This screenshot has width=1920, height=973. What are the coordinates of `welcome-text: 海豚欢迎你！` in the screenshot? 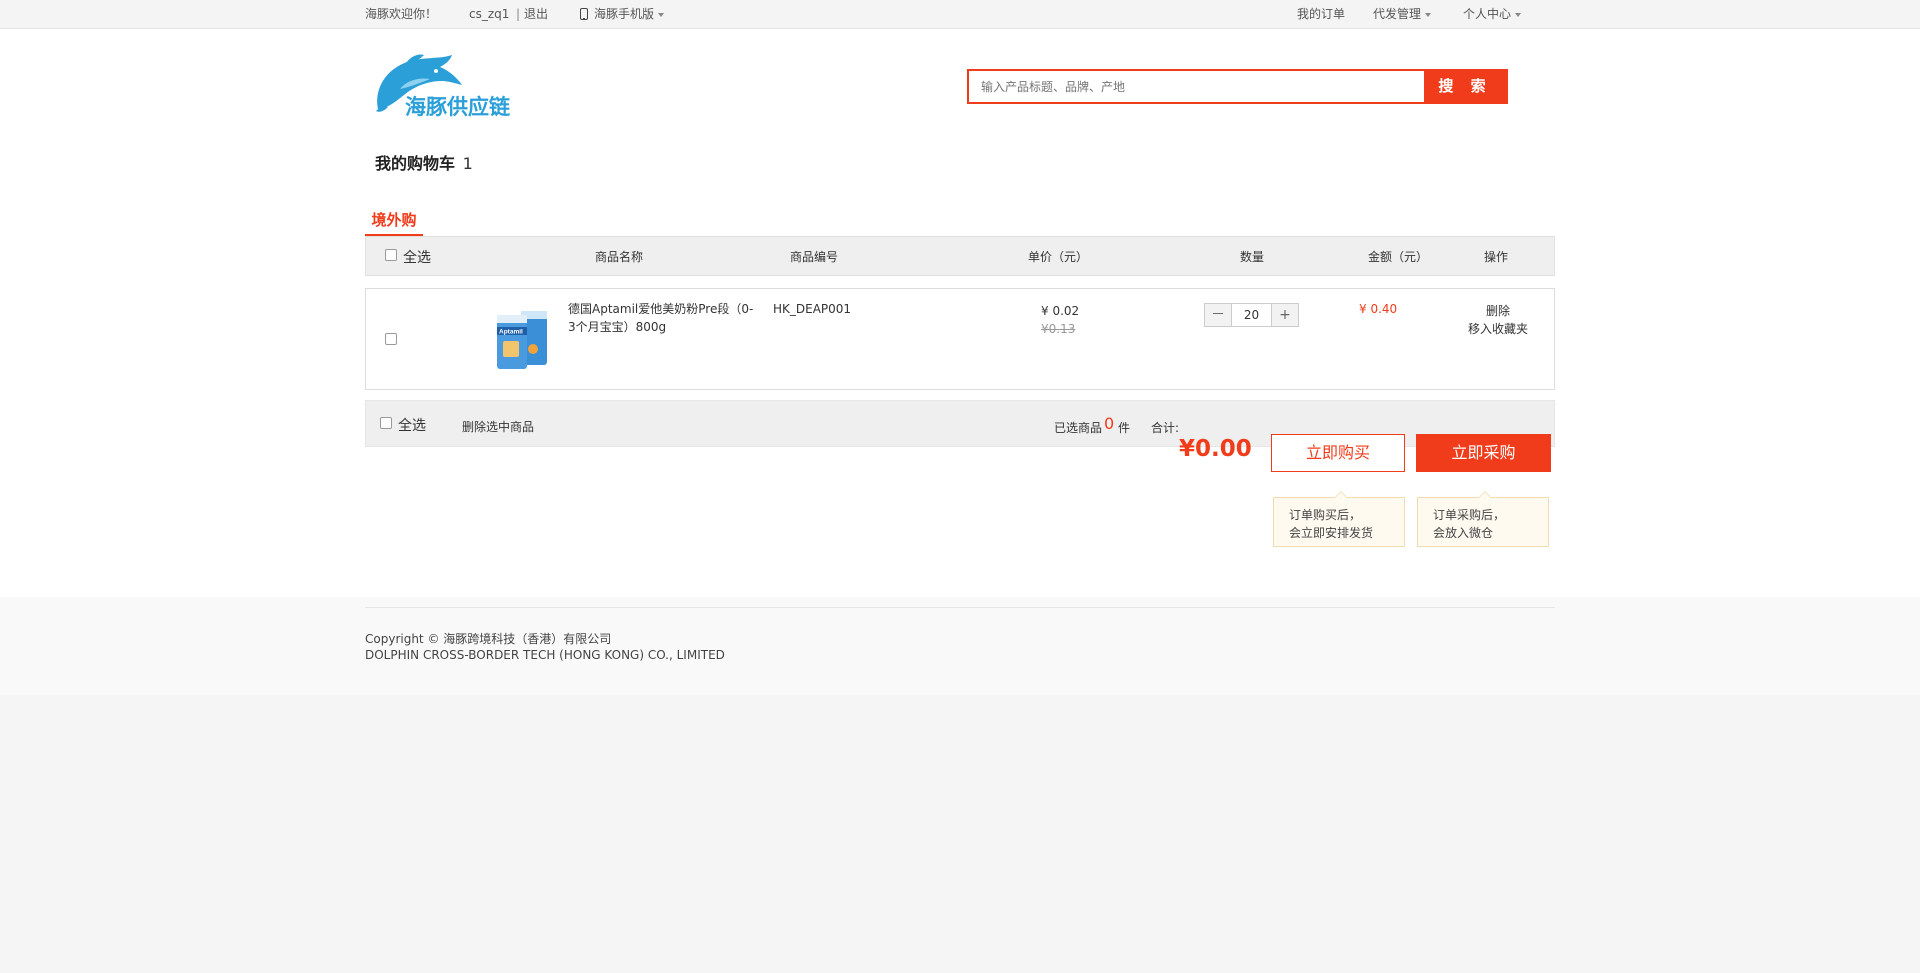 It's located at (401, 14).